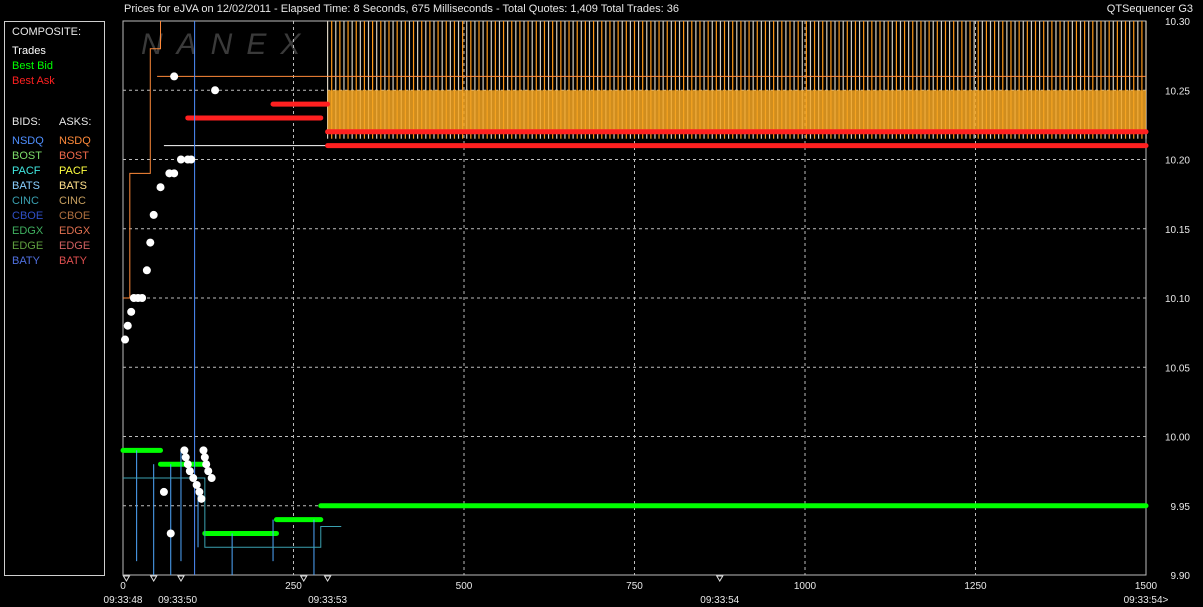 The image size is (1203, 607). What do you see at coordinates (634, 586) in the screenshot?
I see `x-tick-label: 750` at bounding box center [634, 586].